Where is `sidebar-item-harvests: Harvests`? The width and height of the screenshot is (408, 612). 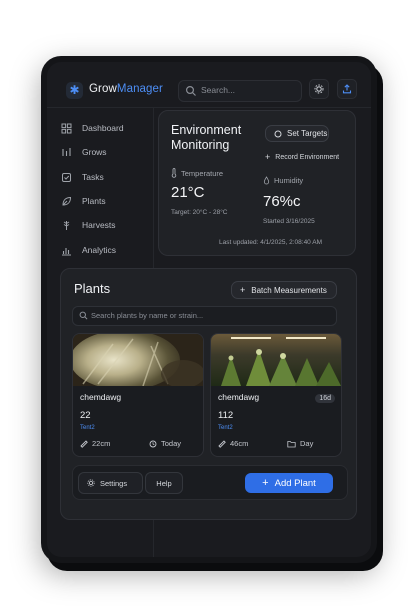
sidebar-item-harvests: Harvests is located at coordinates (88, 225).